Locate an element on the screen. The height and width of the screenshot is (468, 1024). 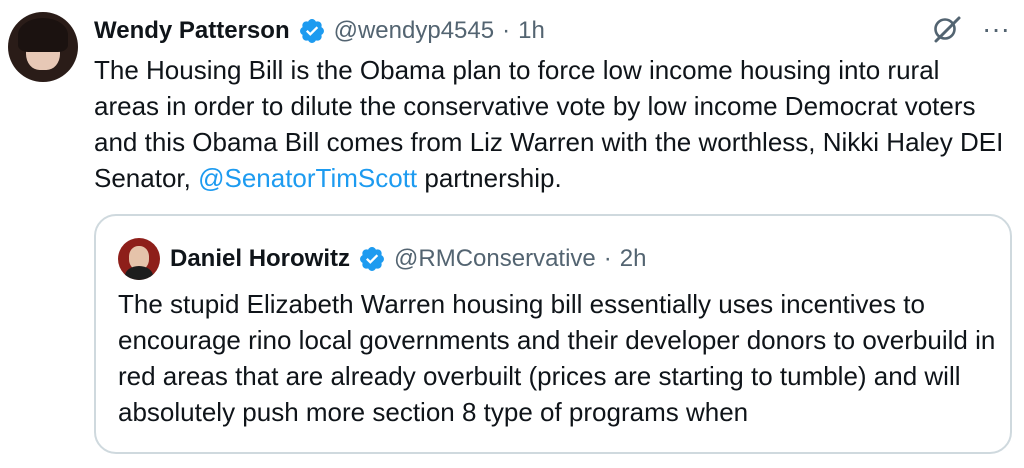
author-display-name: Wendy Patterson is located at coordinates (192, 31).